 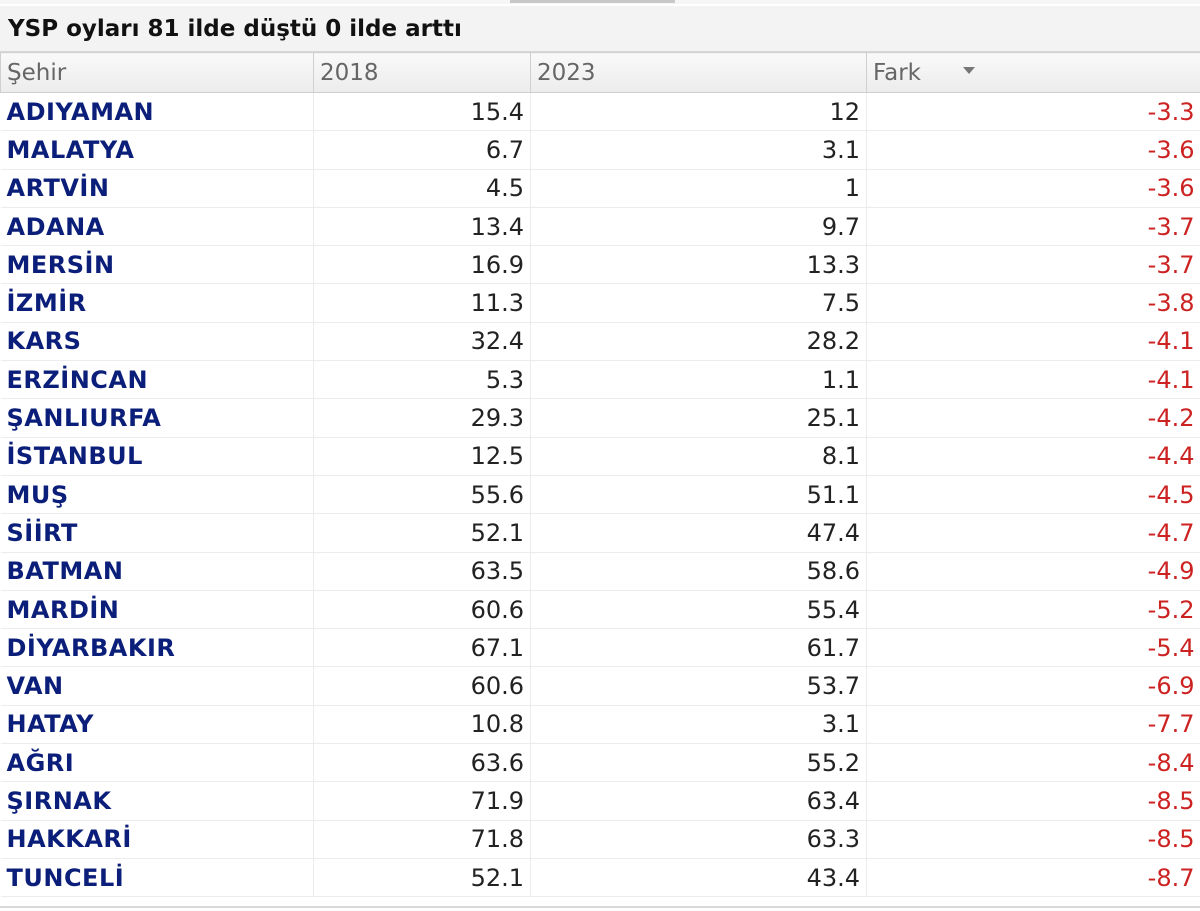 I want to click on cell-2018: 13.4, so click(x=422, y=227).